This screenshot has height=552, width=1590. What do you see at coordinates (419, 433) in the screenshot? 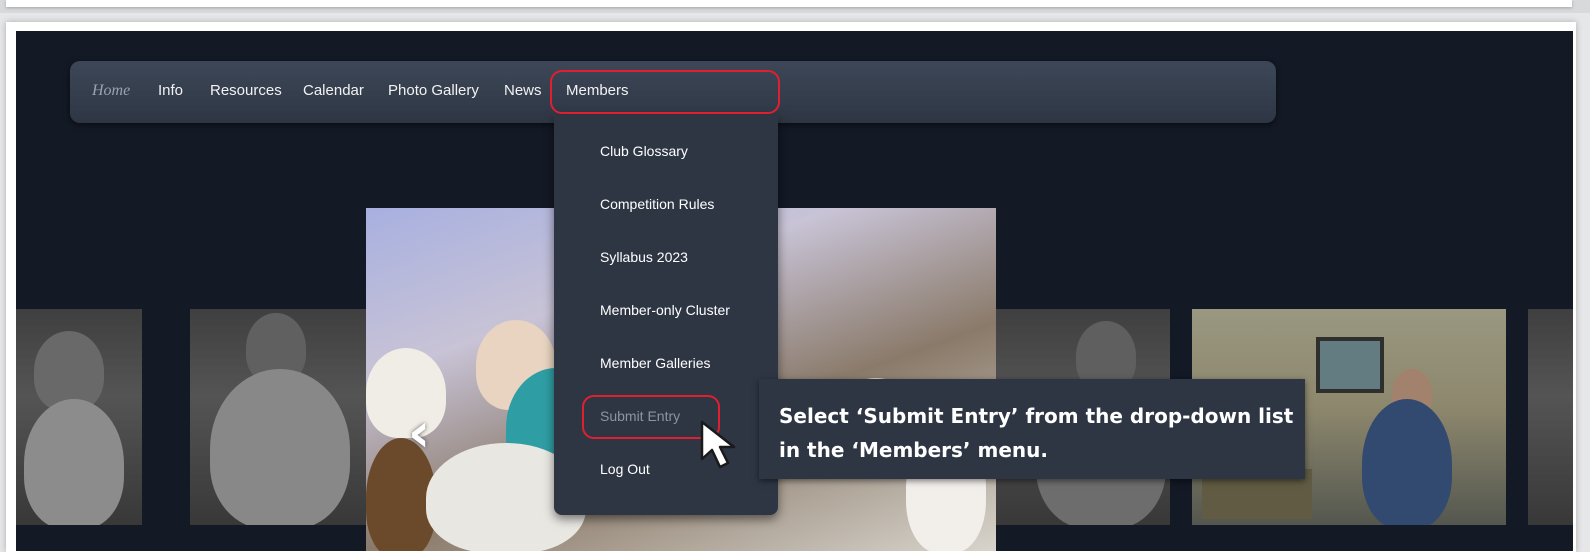
I see `chevron-left-icon: ‹` at bounding box center [419, 433].